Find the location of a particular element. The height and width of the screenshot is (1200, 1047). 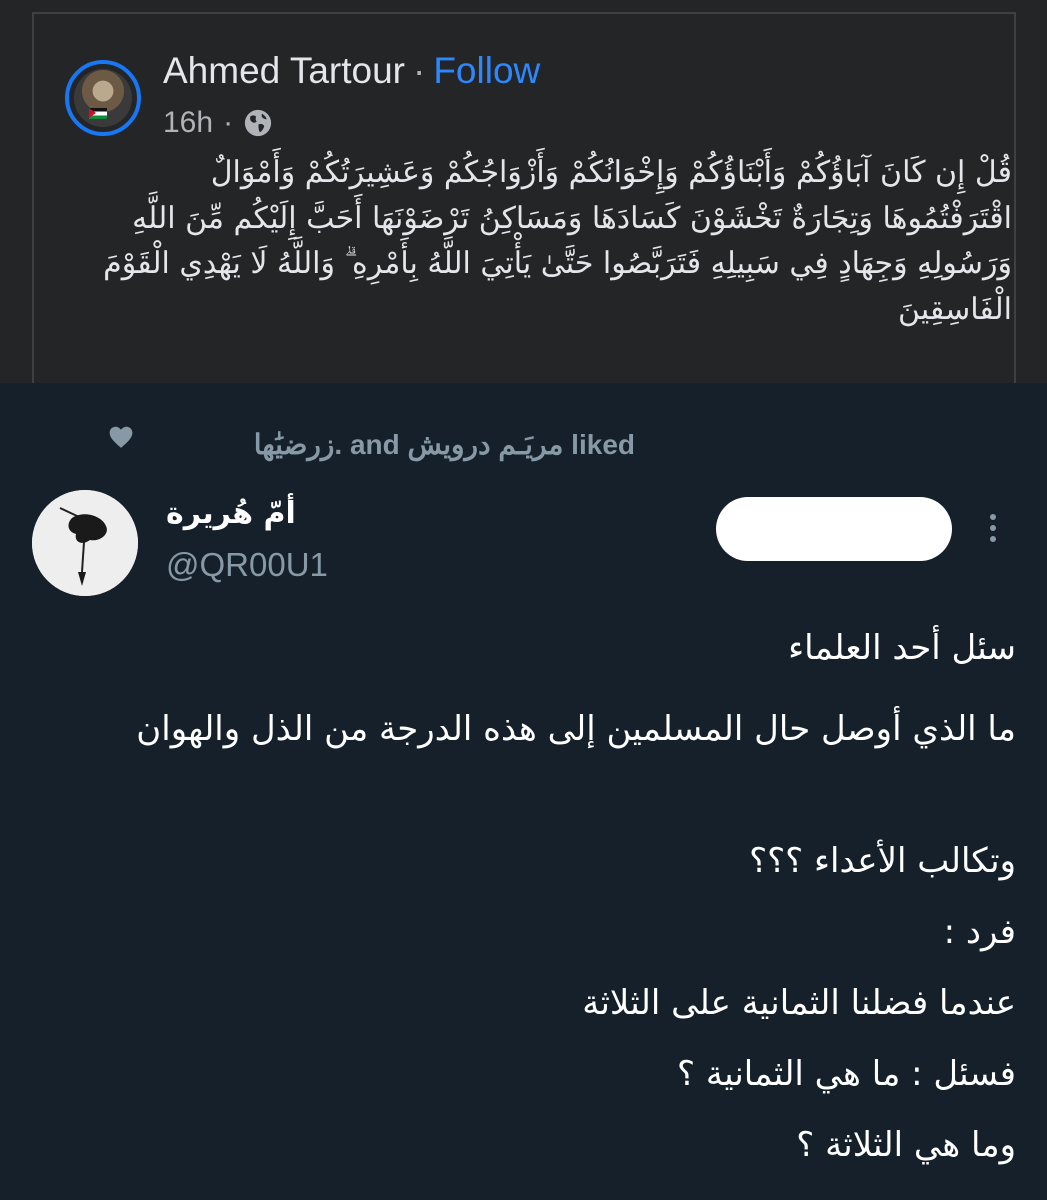

card-border-top is located at coordinates (524, 13).